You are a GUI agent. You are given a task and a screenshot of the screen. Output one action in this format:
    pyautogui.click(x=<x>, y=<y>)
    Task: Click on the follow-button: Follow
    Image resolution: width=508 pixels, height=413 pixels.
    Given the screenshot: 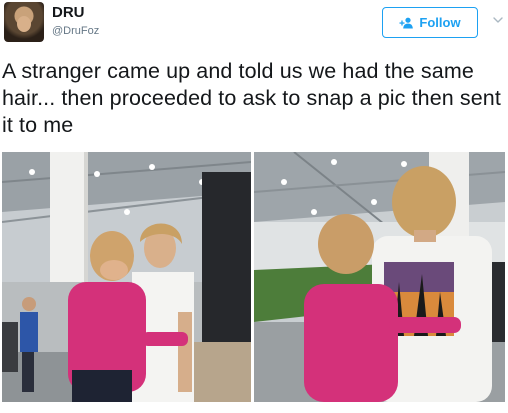 What is the action you would take?
    pyautogui.click(x=430, y=22)
    